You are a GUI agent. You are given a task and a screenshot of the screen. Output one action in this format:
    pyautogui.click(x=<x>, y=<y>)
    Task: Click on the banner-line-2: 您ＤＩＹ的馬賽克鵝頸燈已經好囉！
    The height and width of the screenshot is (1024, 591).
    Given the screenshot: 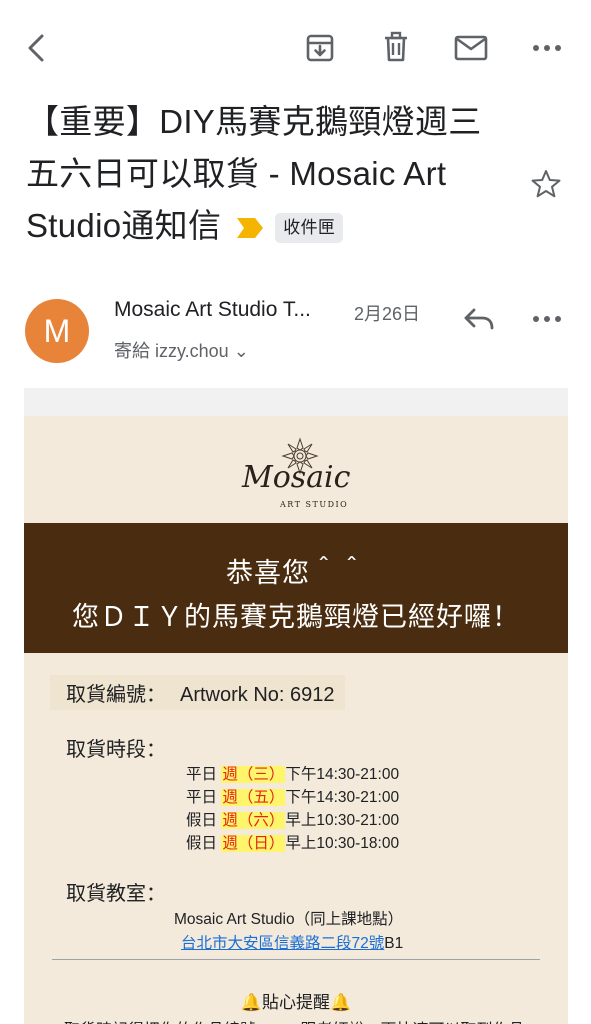 What is the action you would take?
    pyautogui.click(x=296, y=617)
    